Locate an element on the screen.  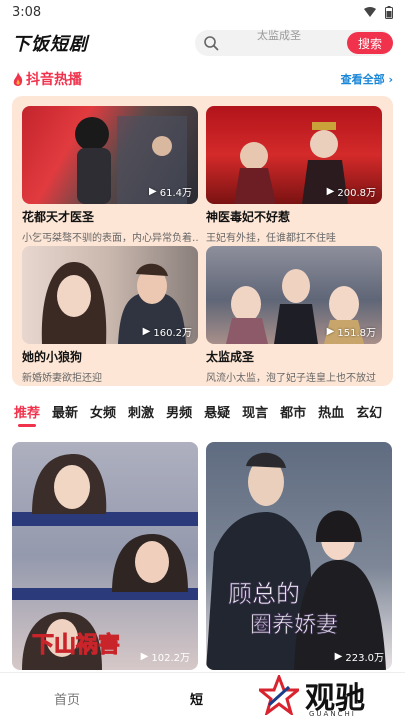
tab-latest: 最新 is located at coordinates (65, 416).